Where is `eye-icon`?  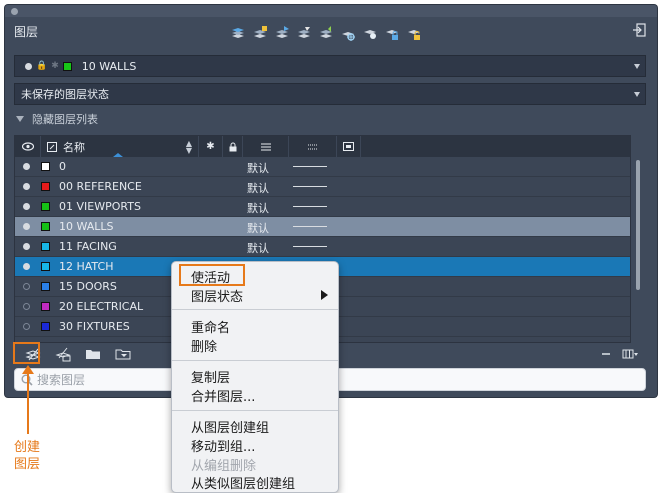 eye-icon is located at coordinates (27, 146).